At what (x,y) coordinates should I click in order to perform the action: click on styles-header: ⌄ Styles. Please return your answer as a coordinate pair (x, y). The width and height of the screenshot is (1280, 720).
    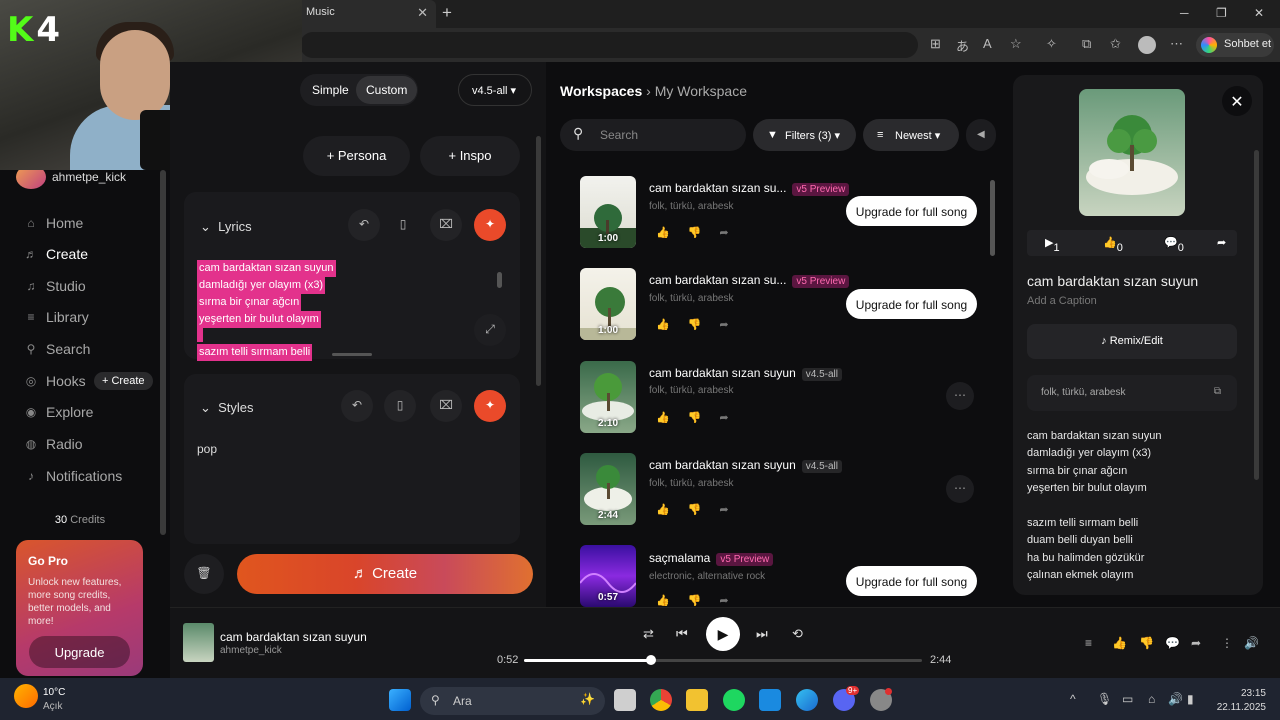
    Looking at the image, I should click on (227, 408).